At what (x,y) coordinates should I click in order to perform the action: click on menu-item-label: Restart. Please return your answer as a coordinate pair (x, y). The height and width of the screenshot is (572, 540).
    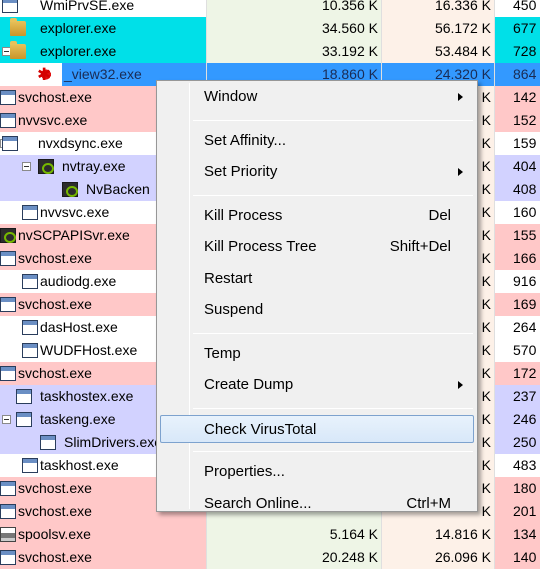
    Looking at the image, I should click on (228, 278).